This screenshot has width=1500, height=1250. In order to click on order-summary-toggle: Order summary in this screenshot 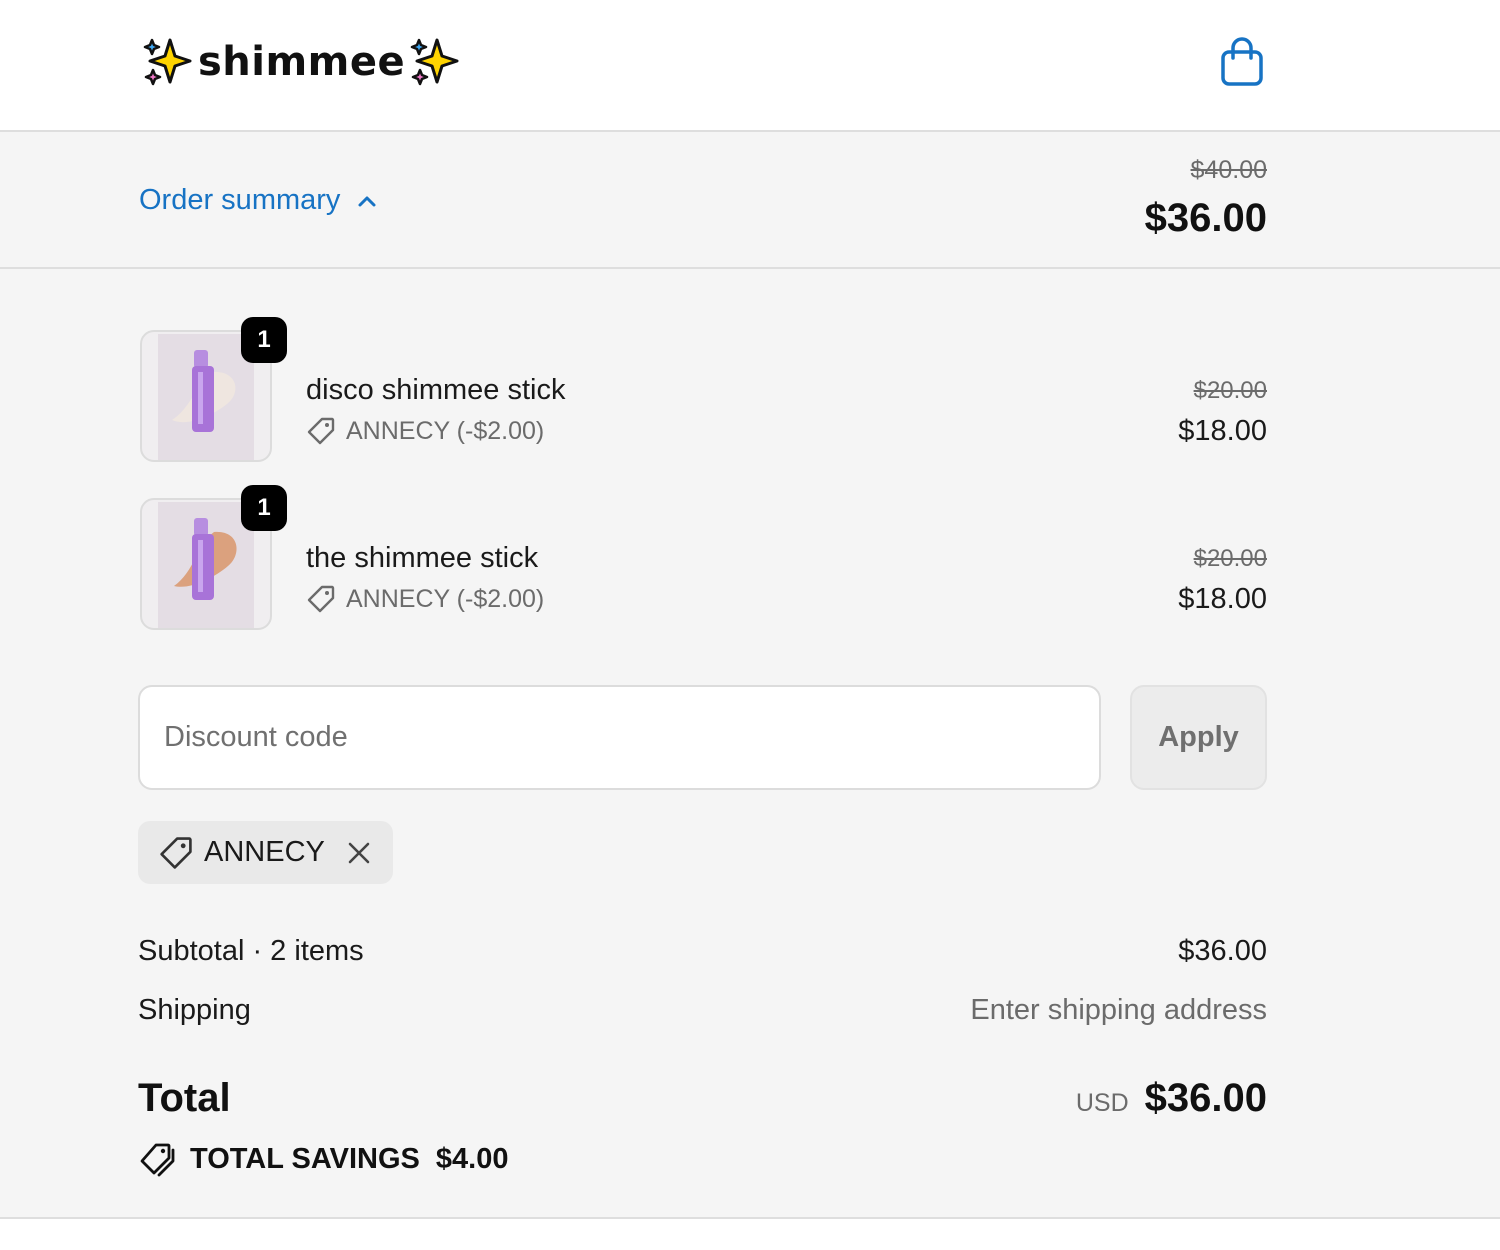, I will do `click(258, 200)`.